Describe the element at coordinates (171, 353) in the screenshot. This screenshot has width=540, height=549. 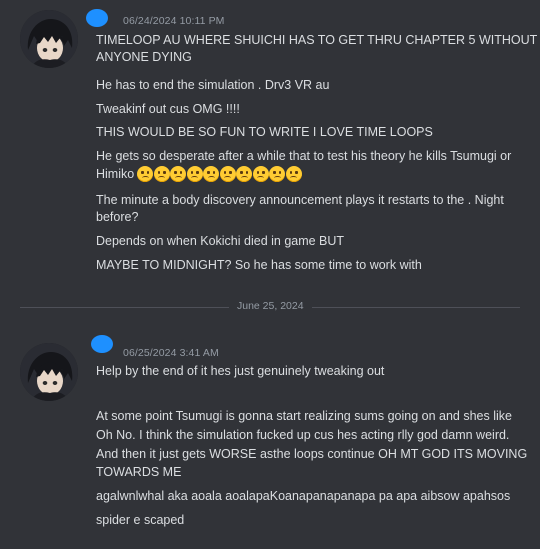
I see `message-timestamp: 06/25/2024 3:41 AM` at that location.